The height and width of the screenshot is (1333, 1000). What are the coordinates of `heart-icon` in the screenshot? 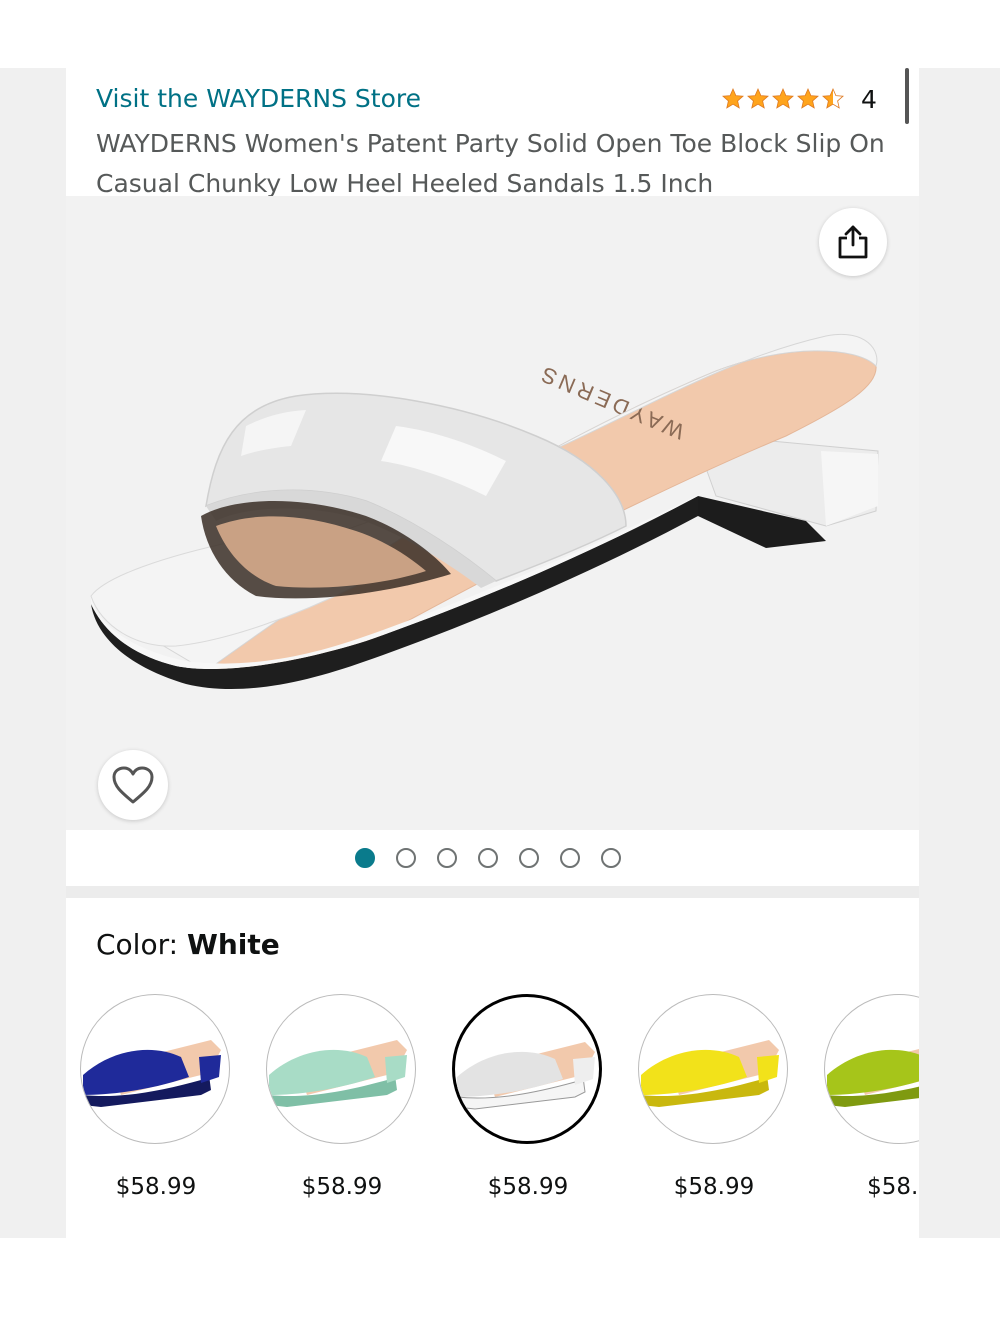 It's located at (133, 785).